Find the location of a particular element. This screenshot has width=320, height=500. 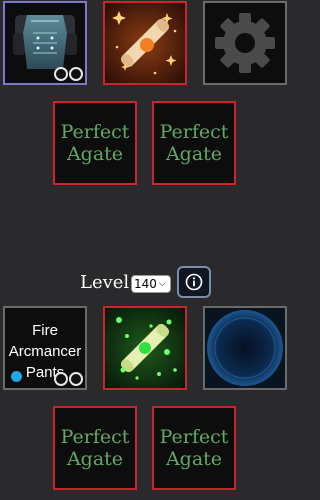

pants-slot: Fire Arcmancer Pants is located at coordinates (45, 348).